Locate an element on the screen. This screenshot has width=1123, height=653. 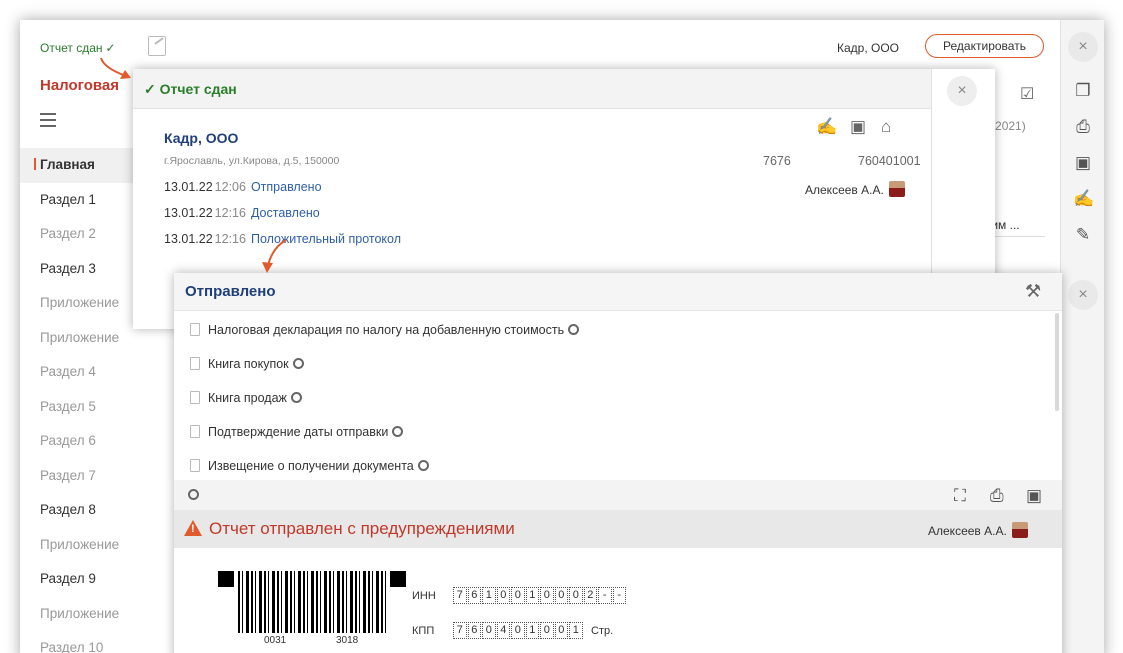
menu-icon is located at coordinates (48, 120).